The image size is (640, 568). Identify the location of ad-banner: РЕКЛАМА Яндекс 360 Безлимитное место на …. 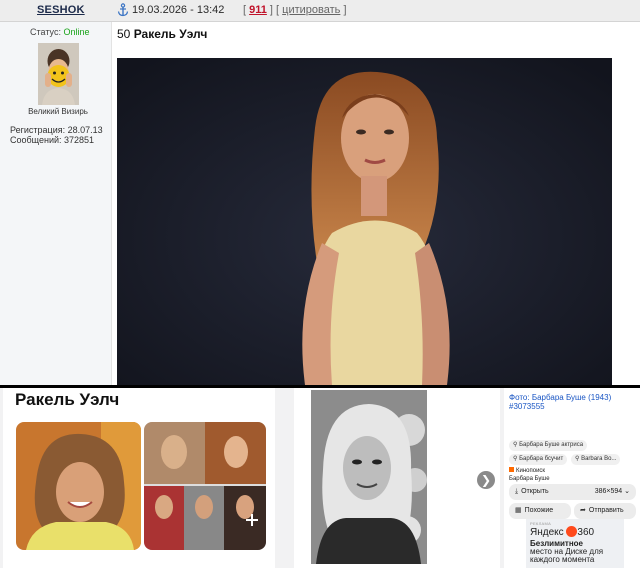
(575, 543).